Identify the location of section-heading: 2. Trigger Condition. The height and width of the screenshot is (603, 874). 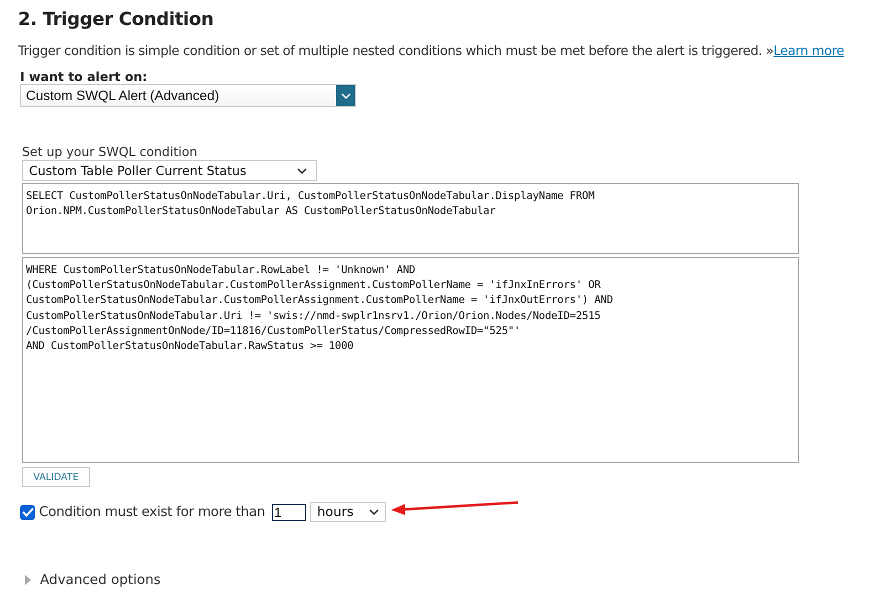
(116, 19).